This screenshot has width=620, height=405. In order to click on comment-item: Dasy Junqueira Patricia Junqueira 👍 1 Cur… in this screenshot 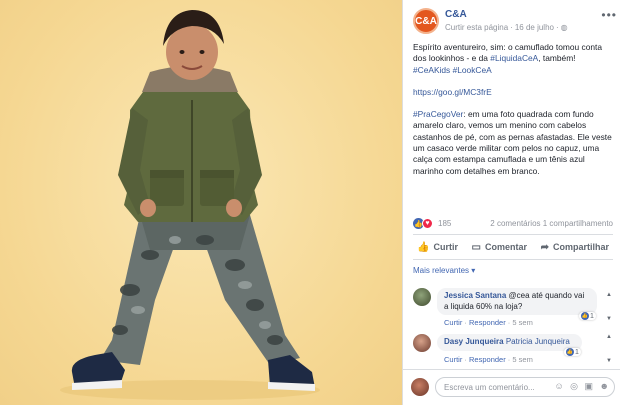, I will do `click(513, 351)`.